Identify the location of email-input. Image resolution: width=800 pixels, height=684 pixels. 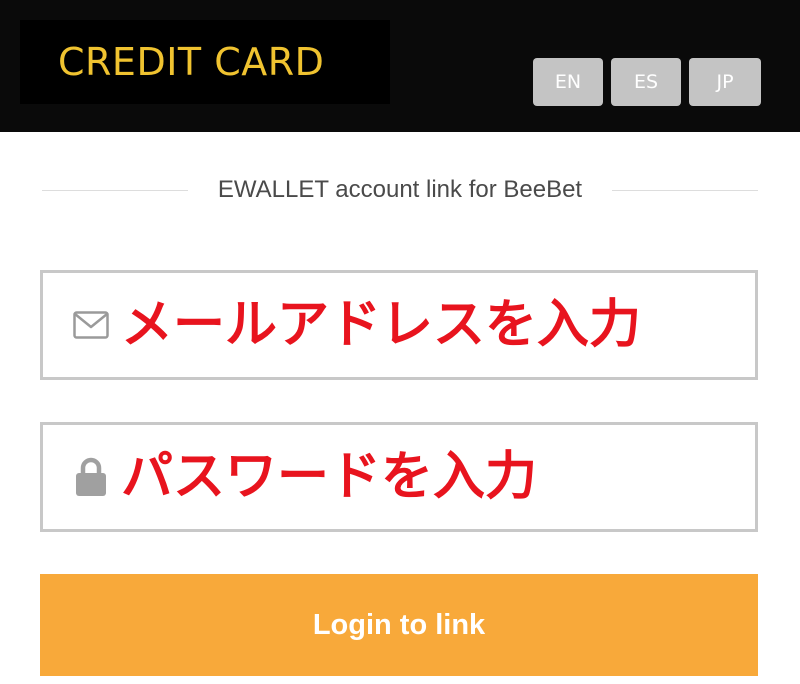
(460, 325).